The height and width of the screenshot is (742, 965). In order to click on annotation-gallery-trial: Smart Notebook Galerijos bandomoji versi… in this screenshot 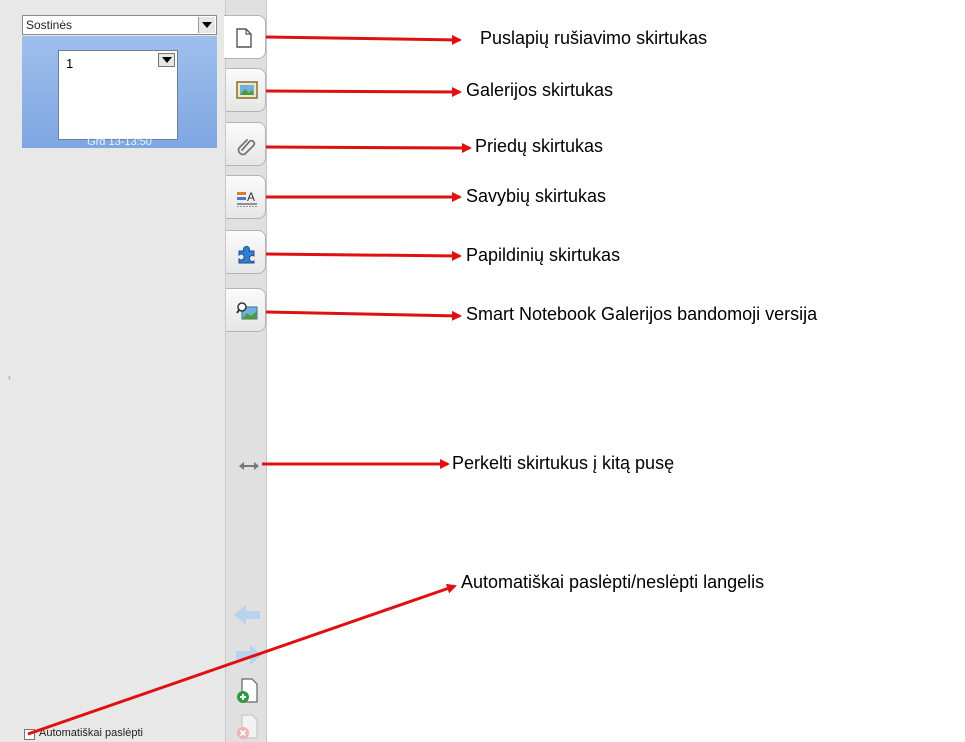, I will do `click(642, 314)`.